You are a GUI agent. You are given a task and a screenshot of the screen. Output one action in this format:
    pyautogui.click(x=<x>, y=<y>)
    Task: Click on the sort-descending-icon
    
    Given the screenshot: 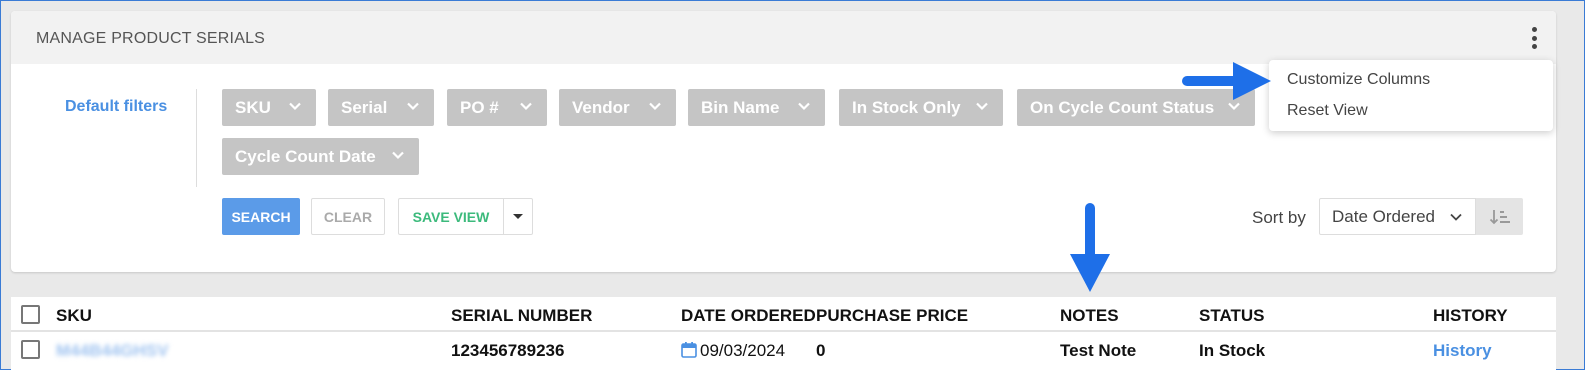 What is the action you would take?
    pyautogui.click(x=1499, y=216)
    